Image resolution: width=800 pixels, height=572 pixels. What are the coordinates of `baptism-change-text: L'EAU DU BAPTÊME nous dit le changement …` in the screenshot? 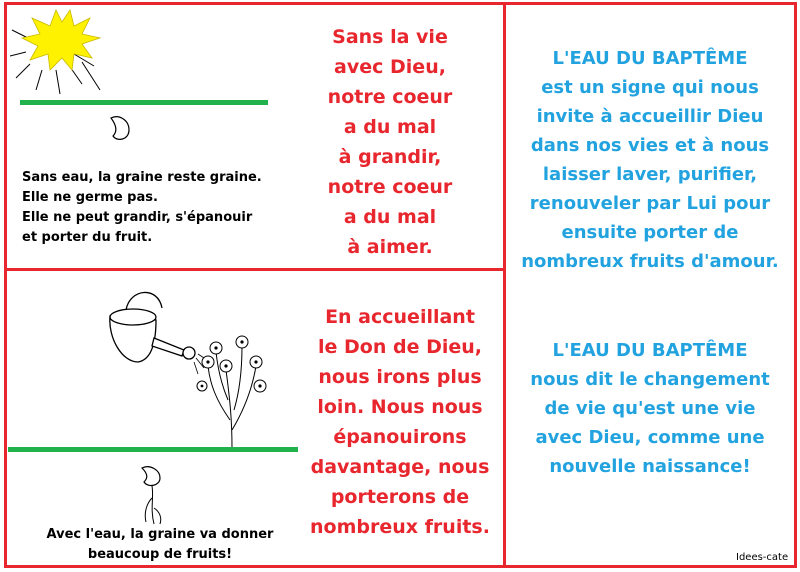 It's located at (650, 408).